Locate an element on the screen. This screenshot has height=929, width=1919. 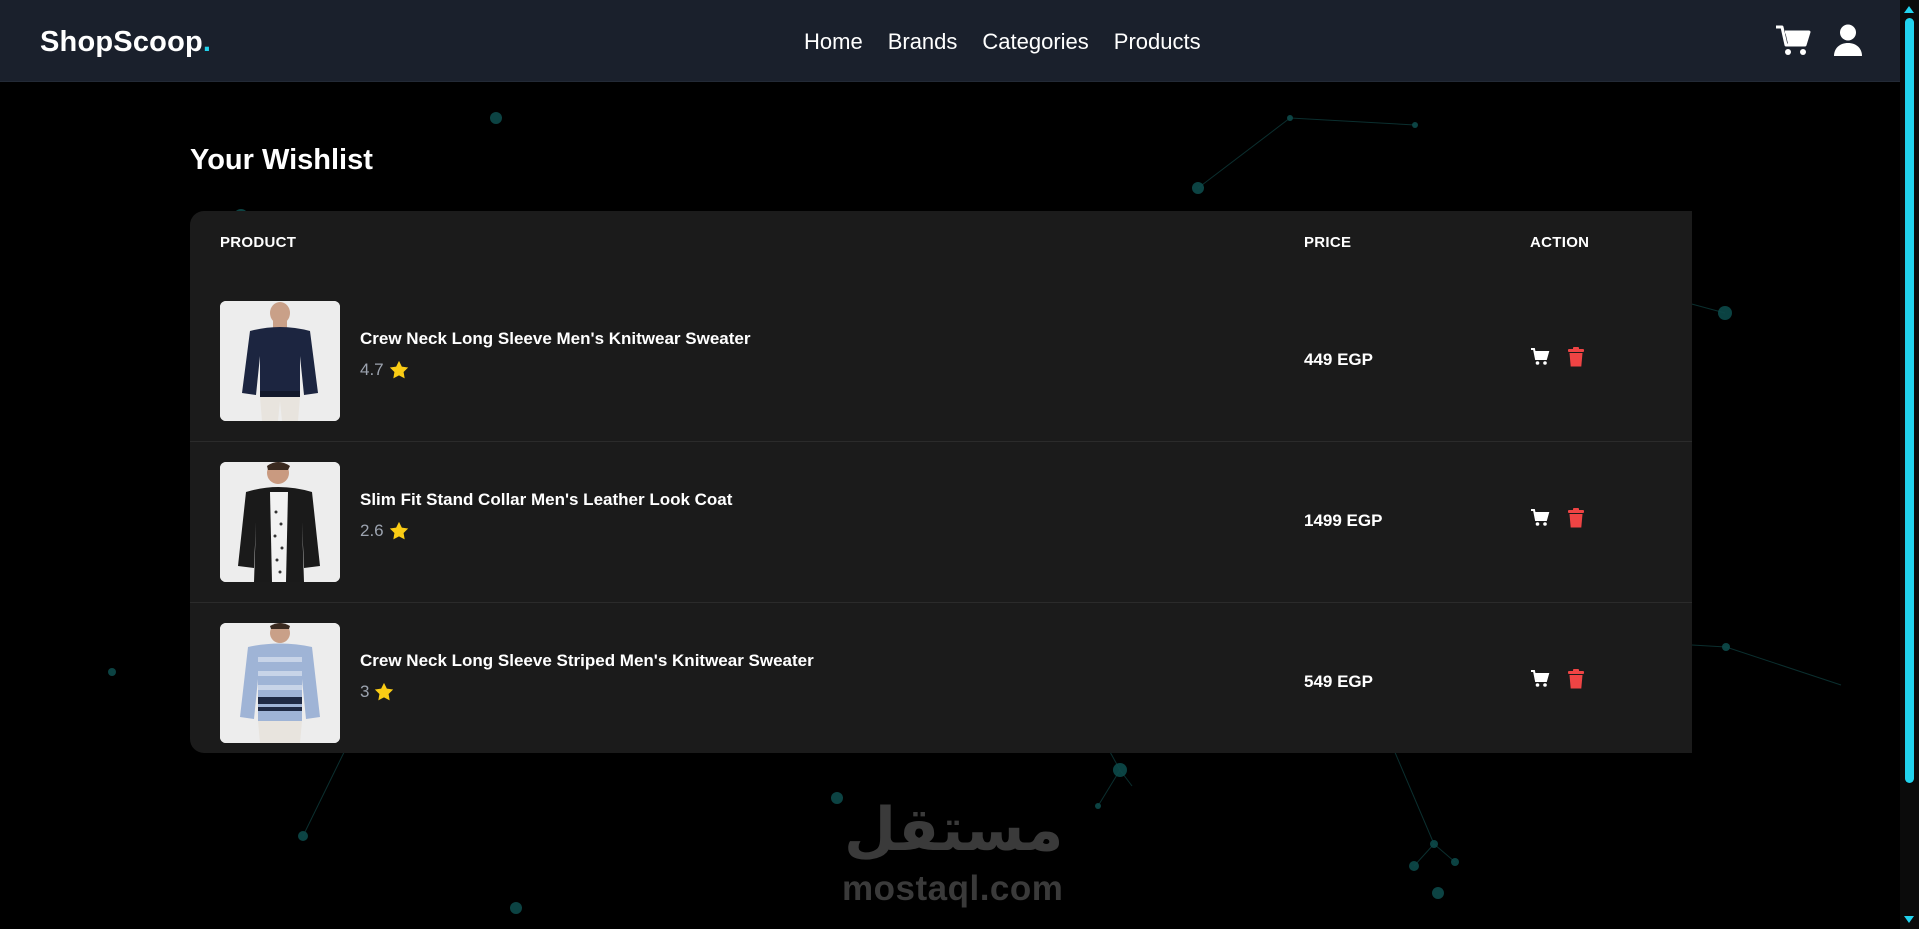
scroll-down-arrow-icon is located at coordinates (1909, 919).